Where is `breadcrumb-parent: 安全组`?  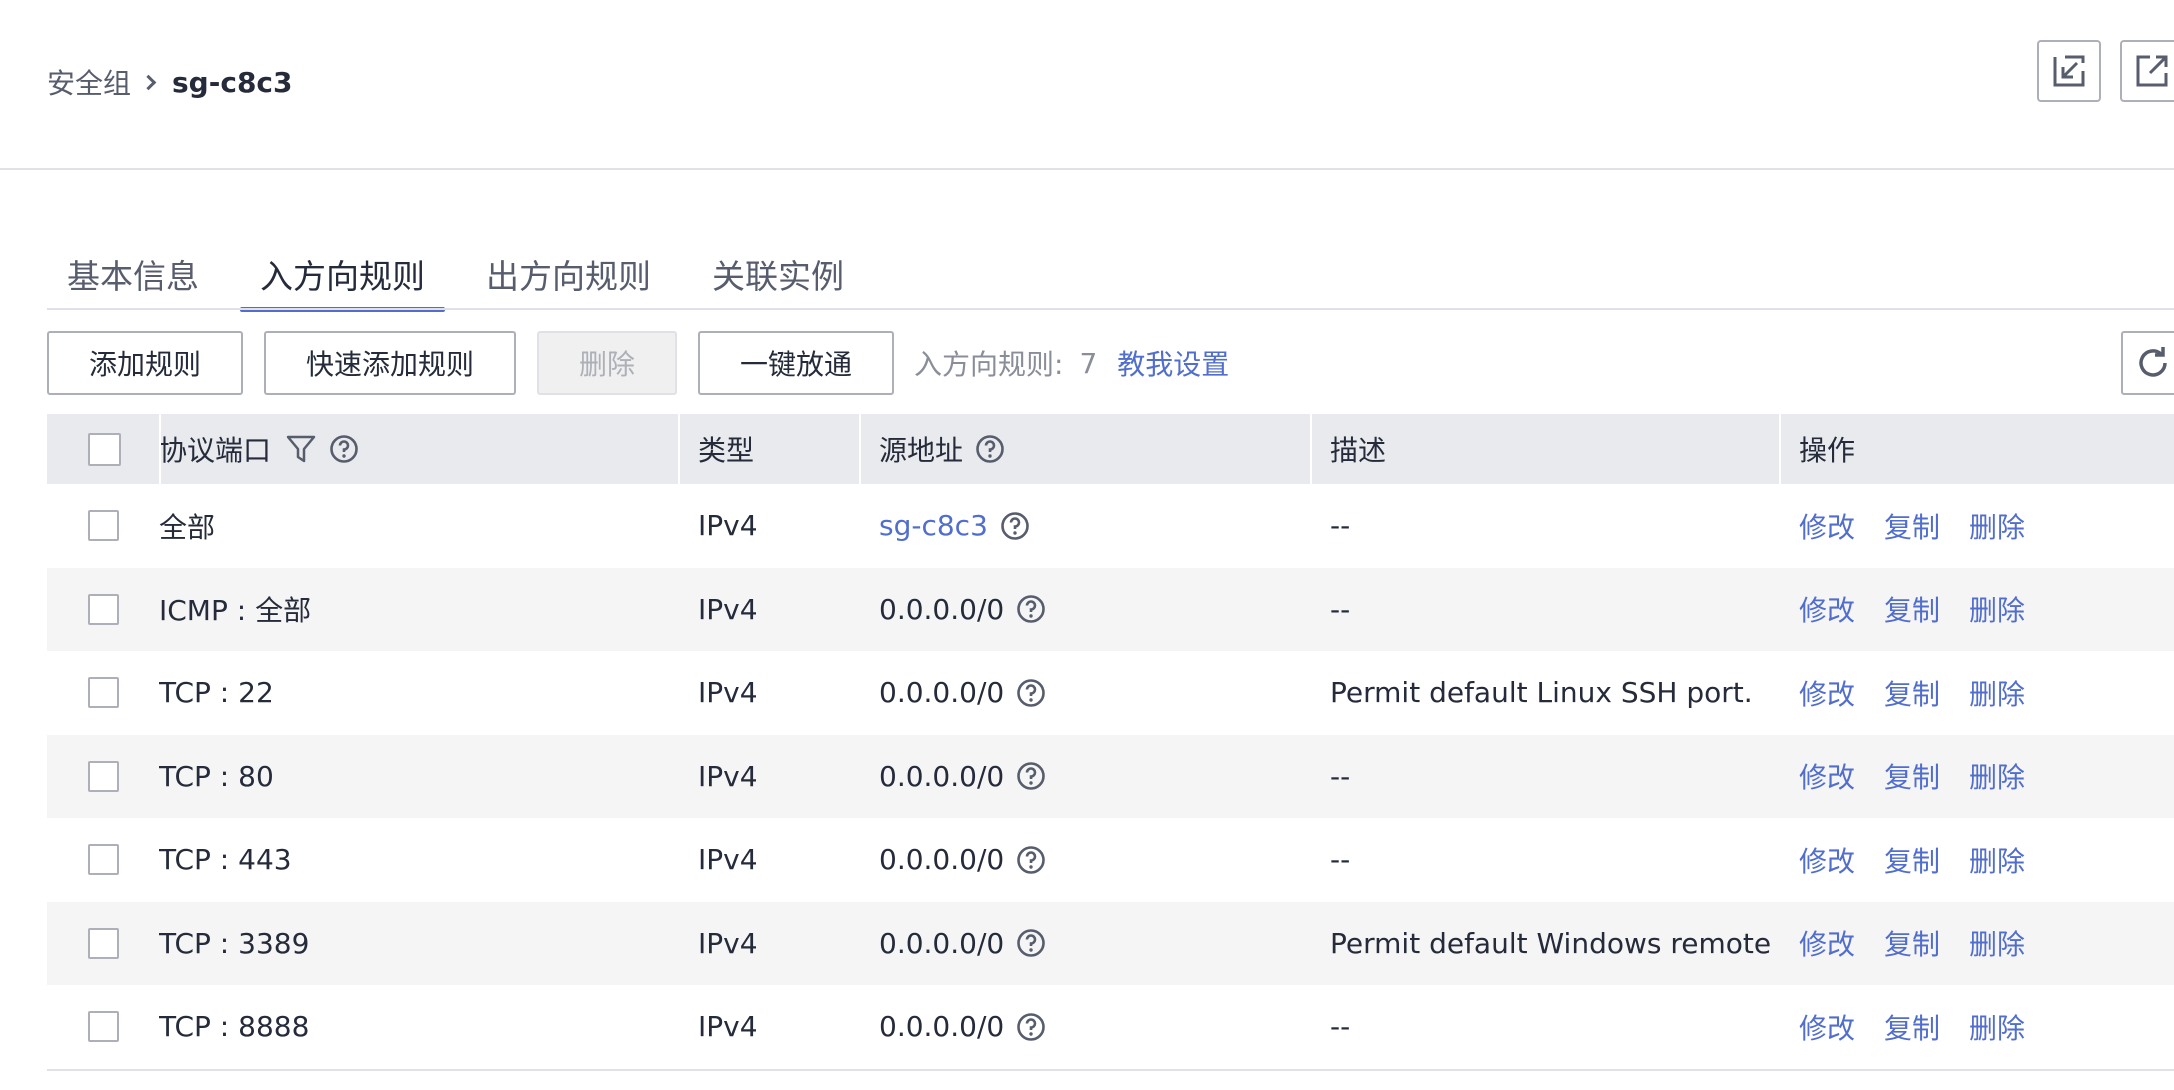
breadcrumb-parent: 安全组 is located at coordinates (89, 82).